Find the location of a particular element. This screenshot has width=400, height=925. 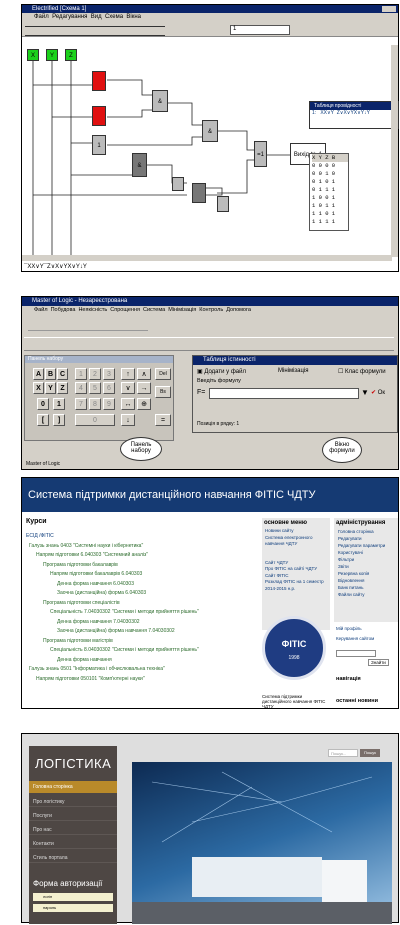

admin-link: Звіти is located at coordinates (368, 566).